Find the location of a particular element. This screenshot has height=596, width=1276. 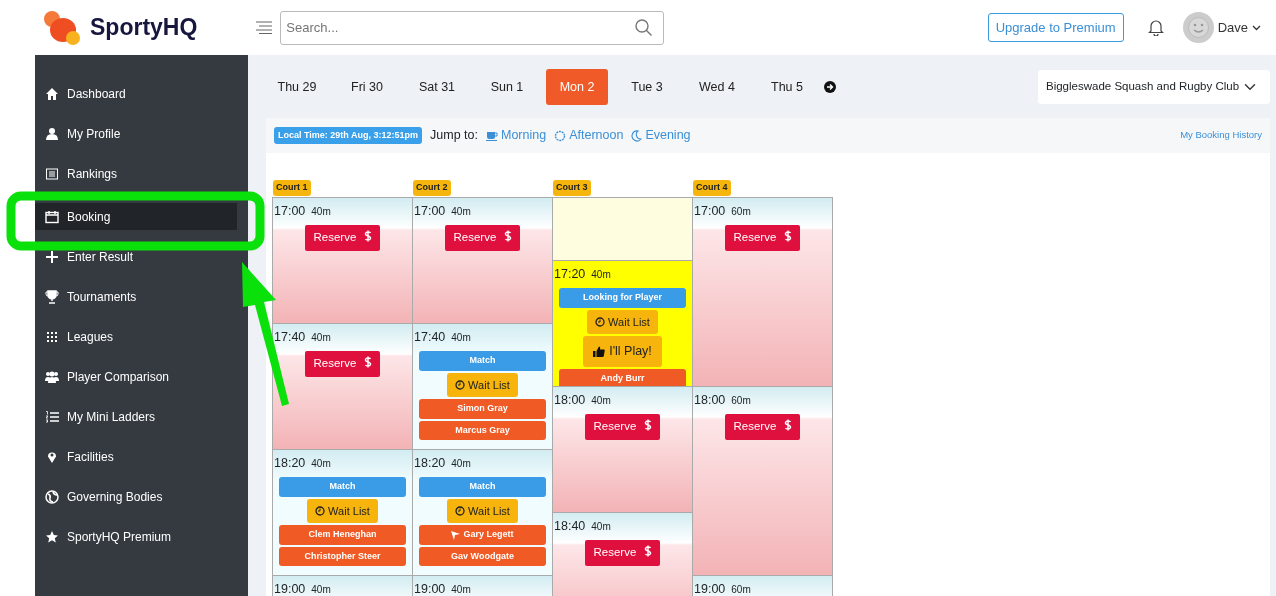

player-name: Christopher Steer is located at coordinates (342, 556).